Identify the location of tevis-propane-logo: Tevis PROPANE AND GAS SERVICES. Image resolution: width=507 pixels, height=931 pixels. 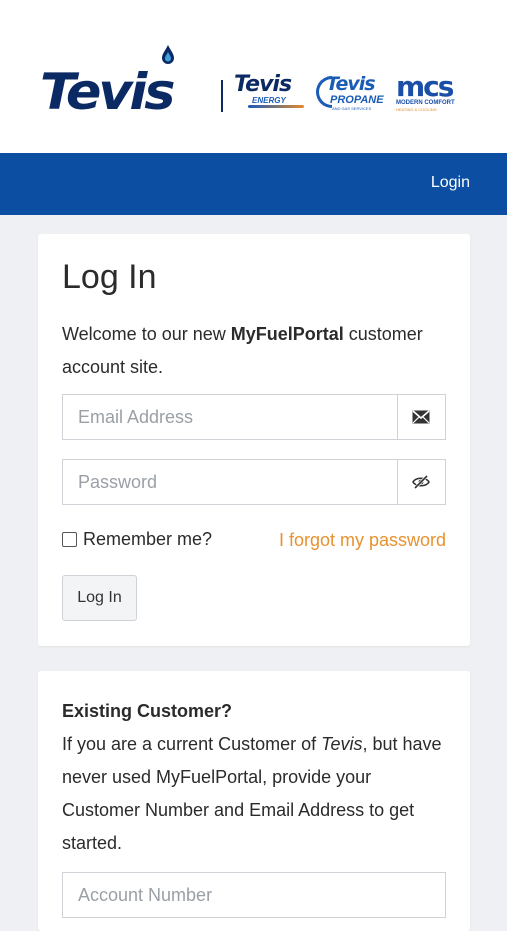
(350, 92).